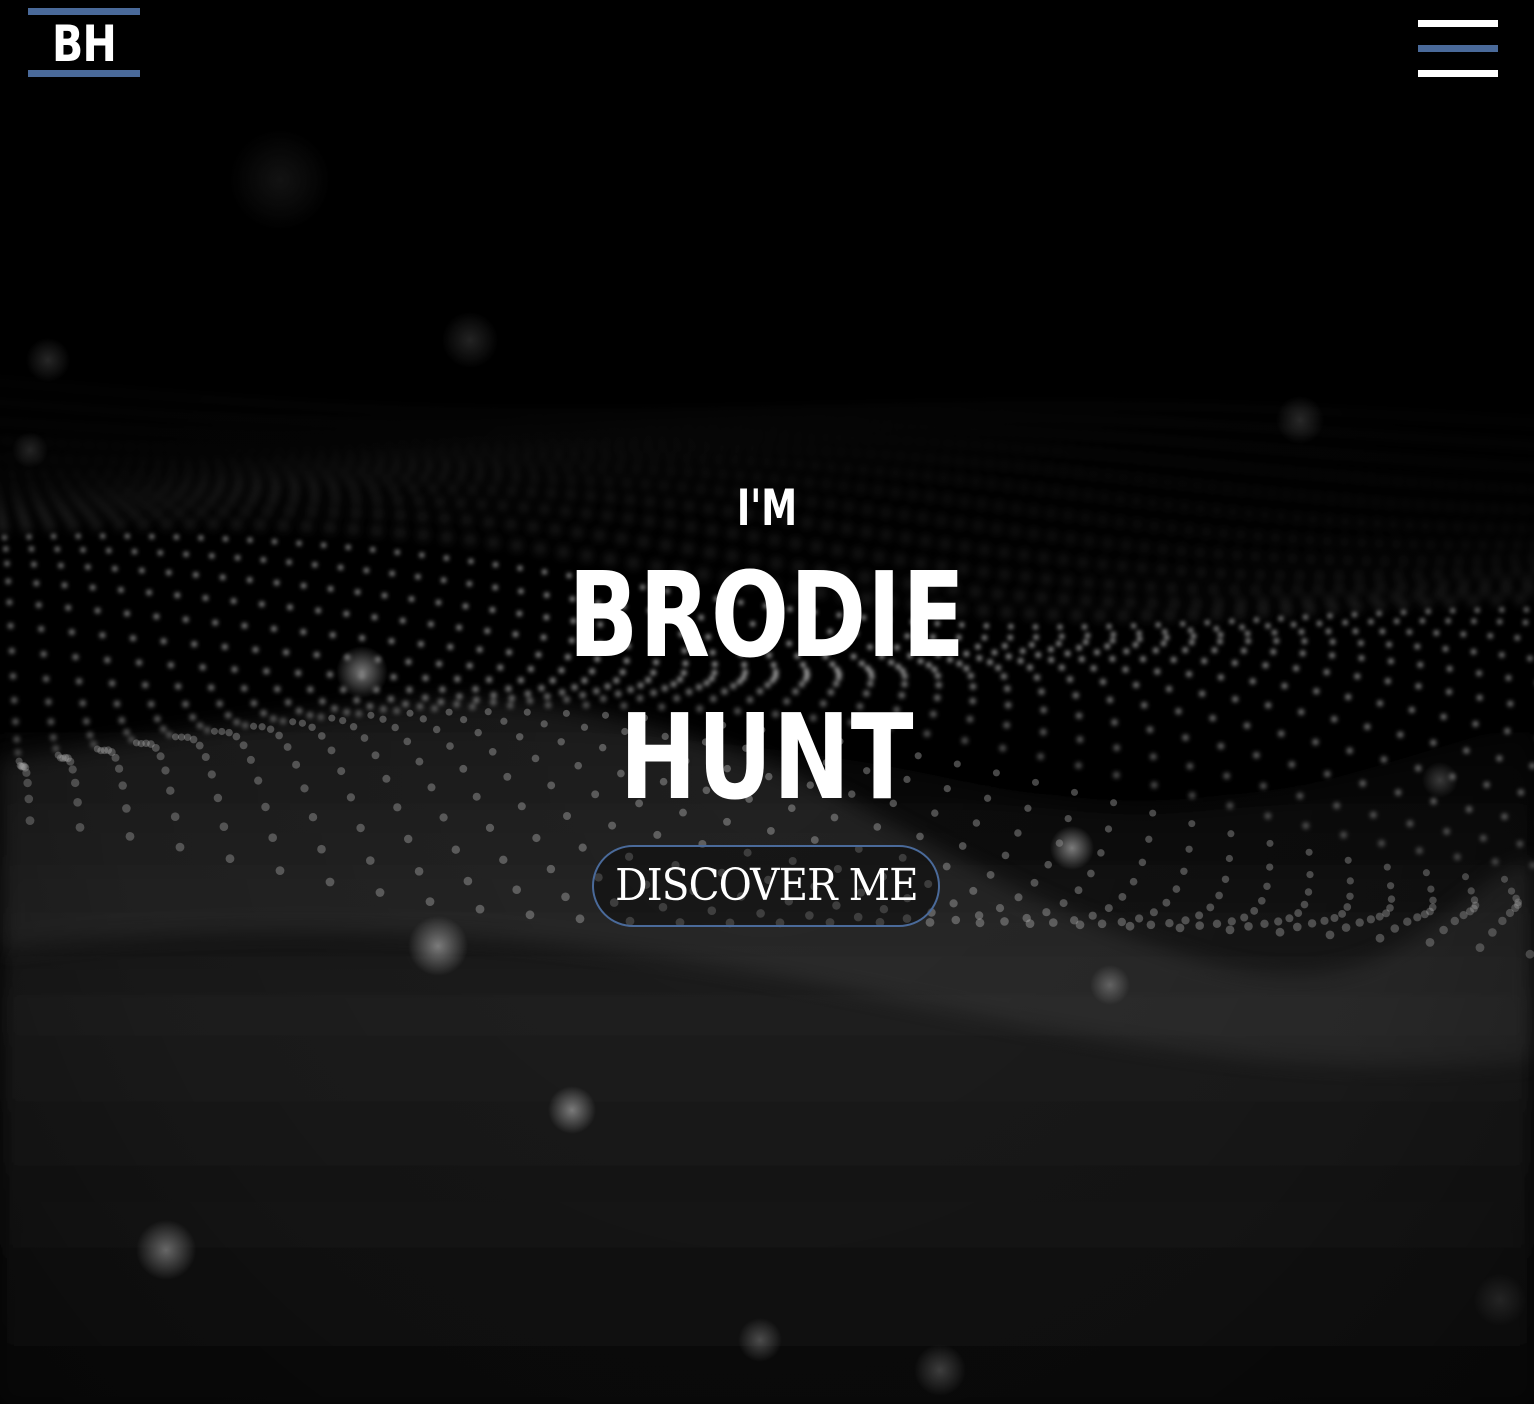 The height and width of the screenshot is (1404, 1534). I want to click on discover-me-button: DISCOVER ME, so click(766, 886).